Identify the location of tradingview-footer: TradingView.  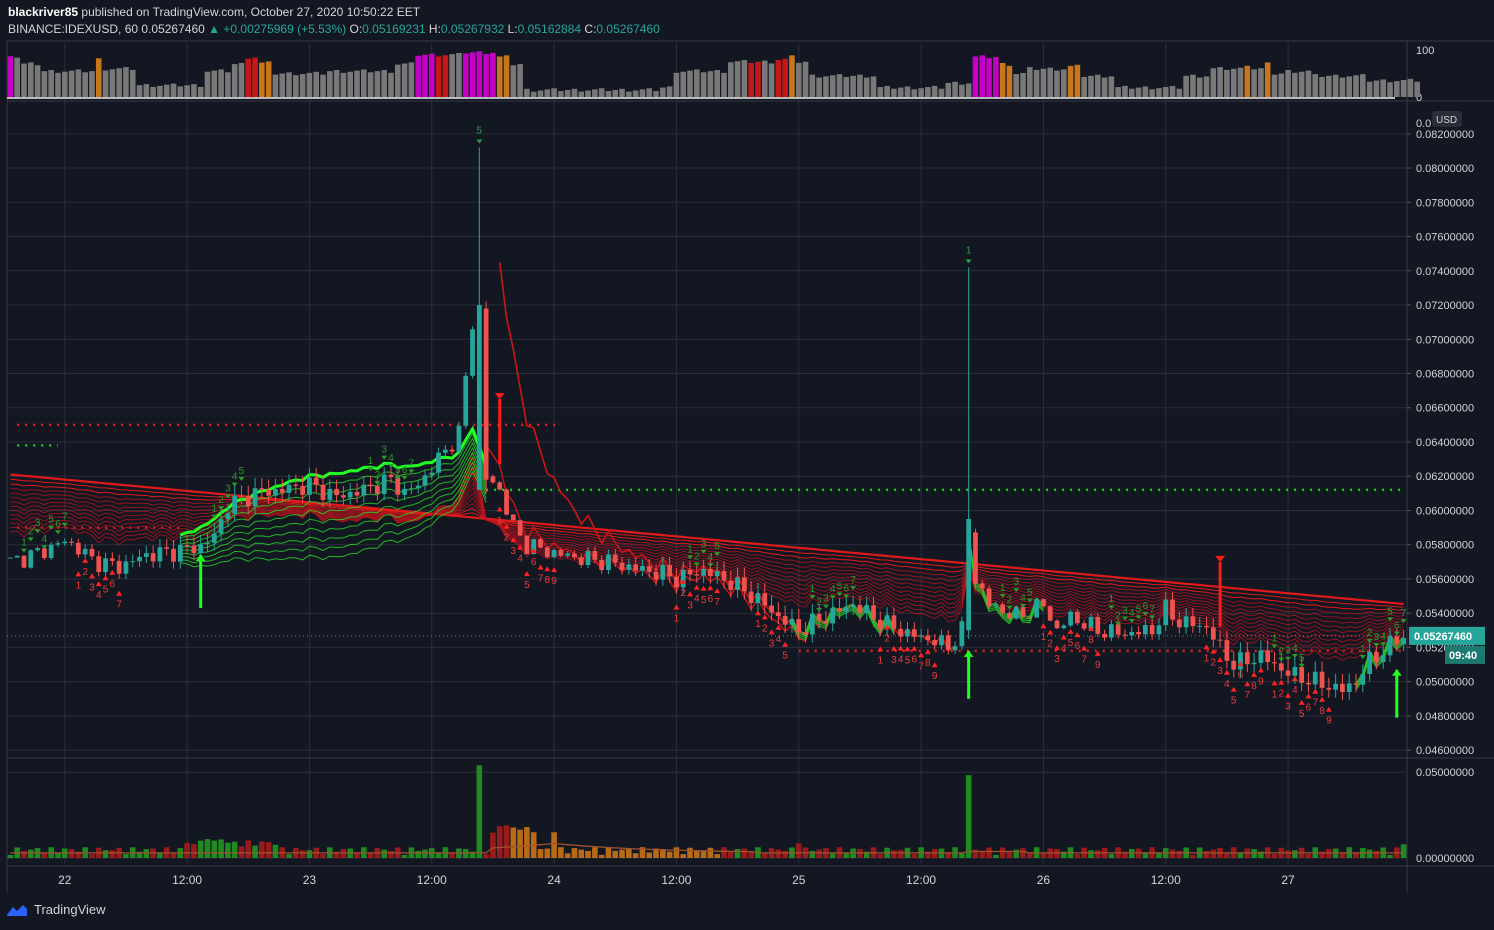
(56, 909).